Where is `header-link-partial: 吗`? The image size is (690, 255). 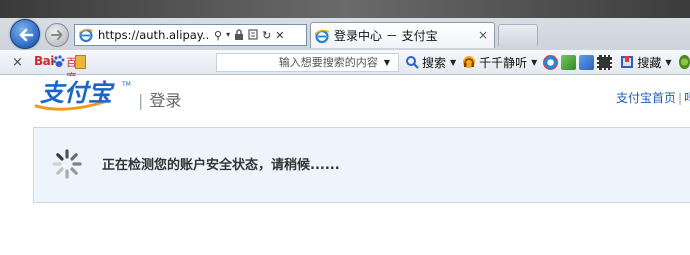
header-link-partial: 吗 is located at coordinates (687, 98).